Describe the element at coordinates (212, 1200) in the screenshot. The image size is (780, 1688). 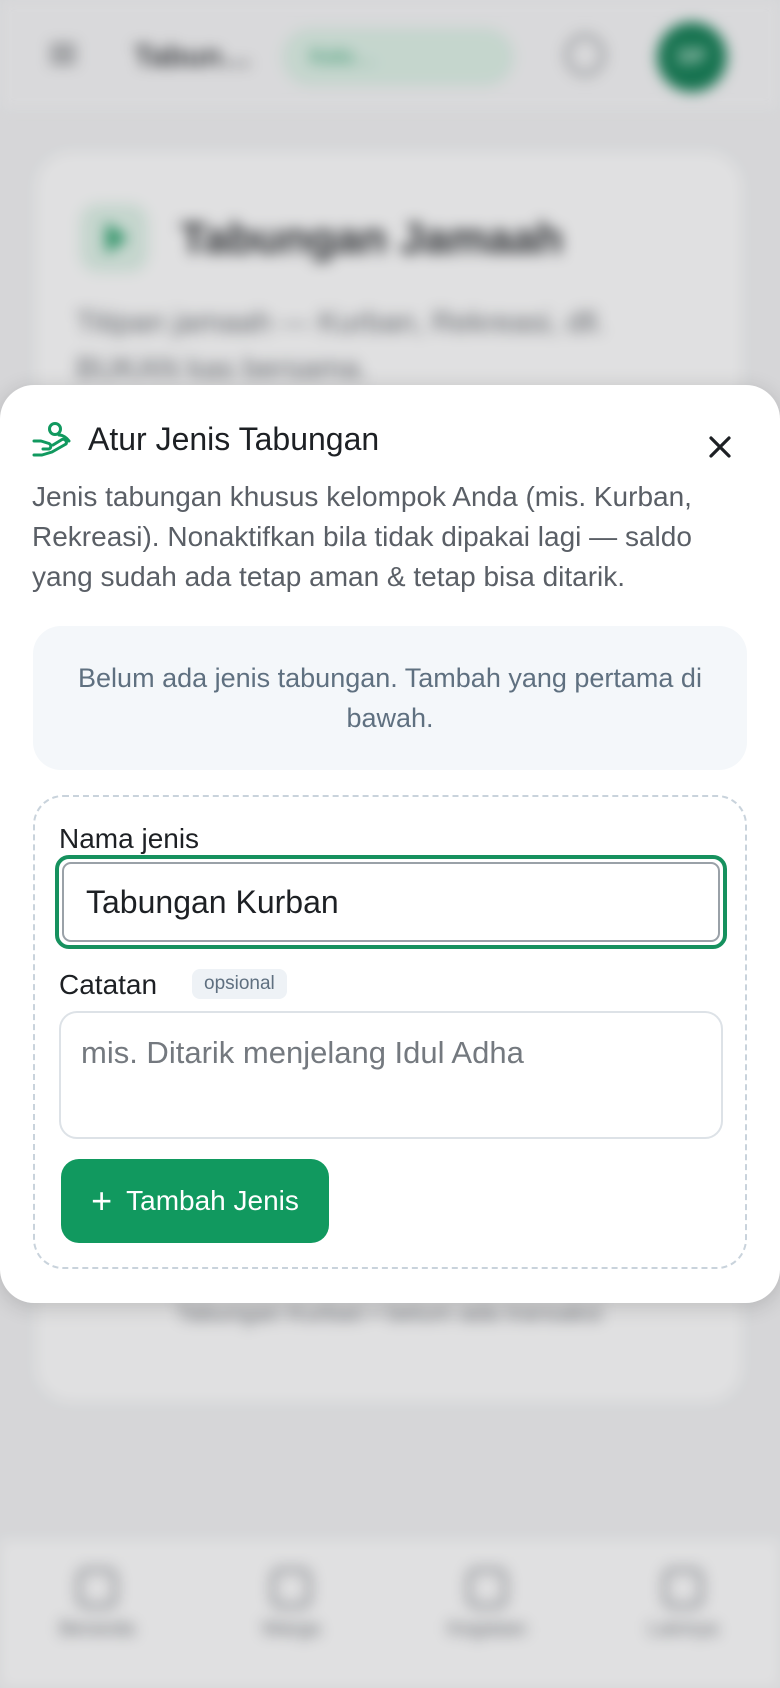
I see `add-type-button-label: Tambah Jenis` at that location.